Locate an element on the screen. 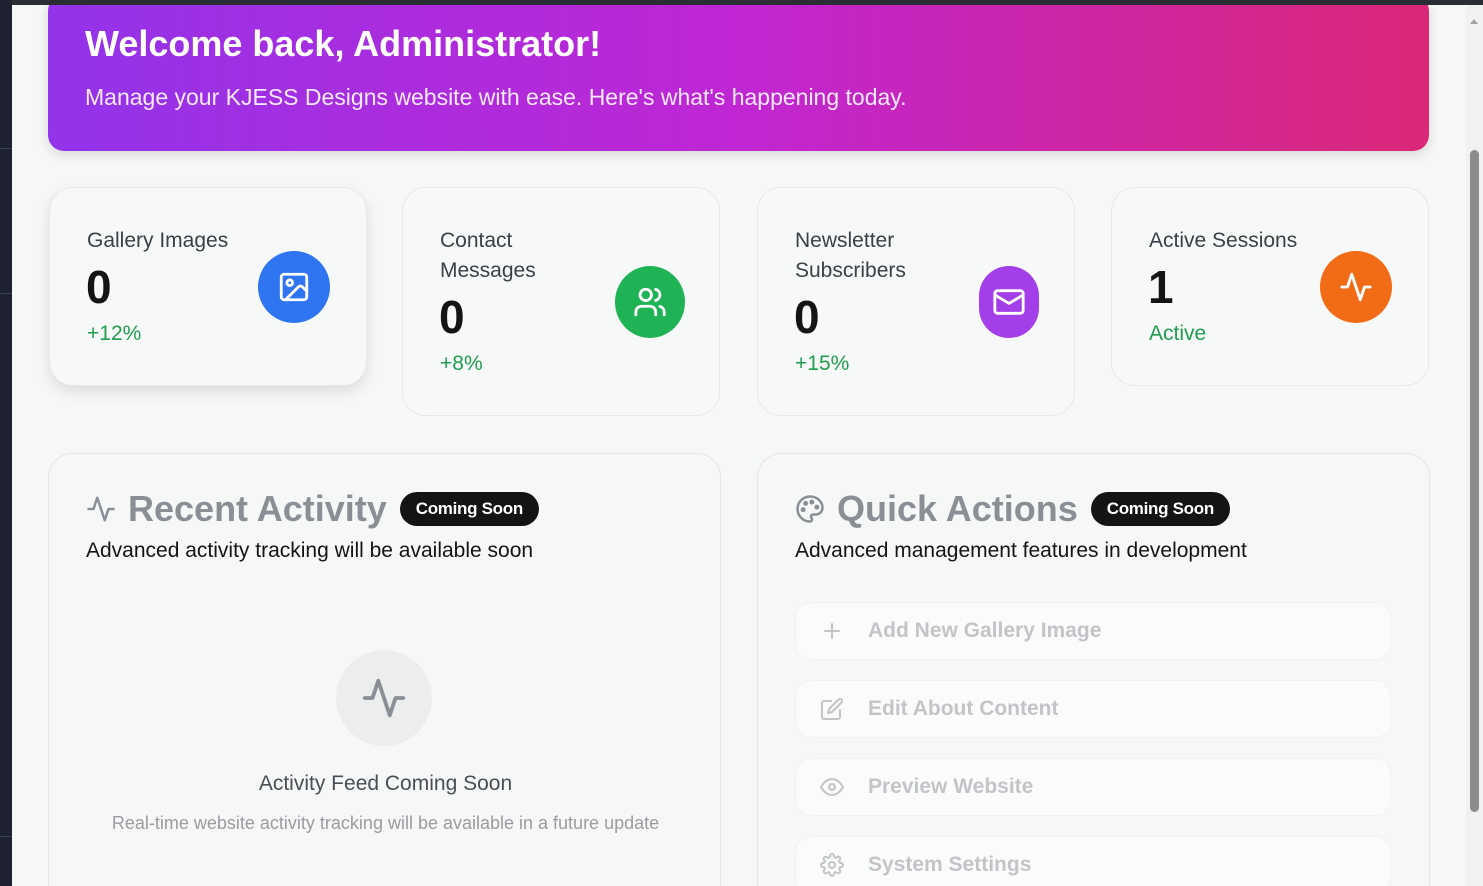 The image size is (1483, 886). stat-change: +12% is located at coordinates (114, 333).